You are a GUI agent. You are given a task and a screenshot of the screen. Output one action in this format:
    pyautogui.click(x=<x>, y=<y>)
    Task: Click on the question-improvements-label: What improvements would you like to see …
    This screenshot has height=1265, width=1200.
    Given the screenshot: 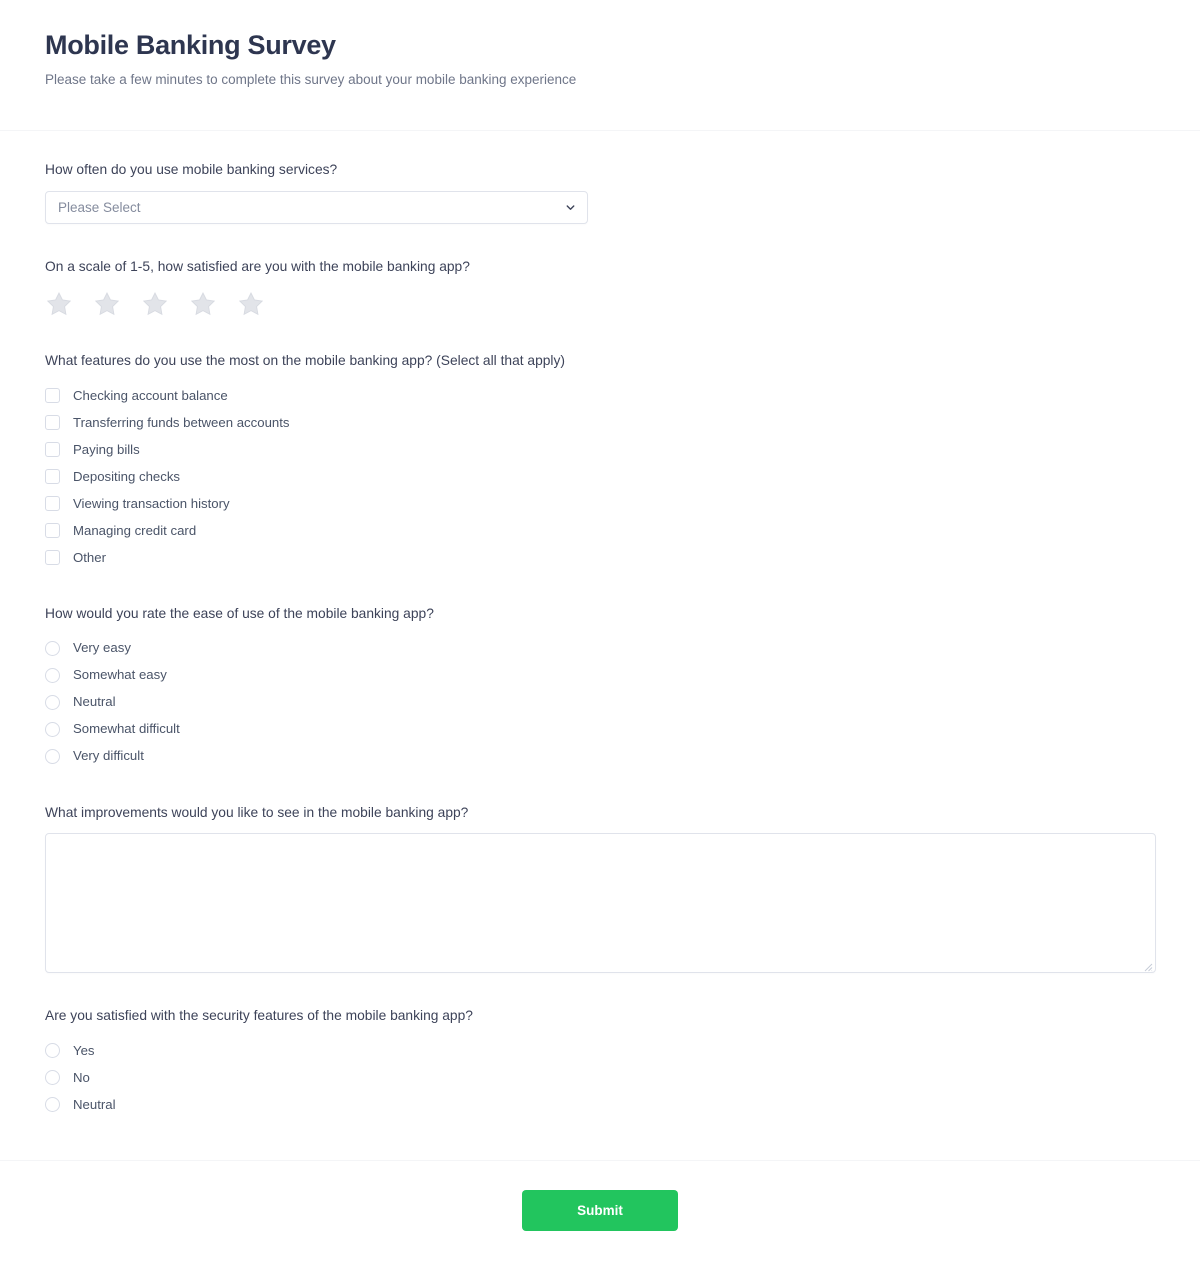 What is the action you would take?
    pyautogui.click(x=257, y=812)
    